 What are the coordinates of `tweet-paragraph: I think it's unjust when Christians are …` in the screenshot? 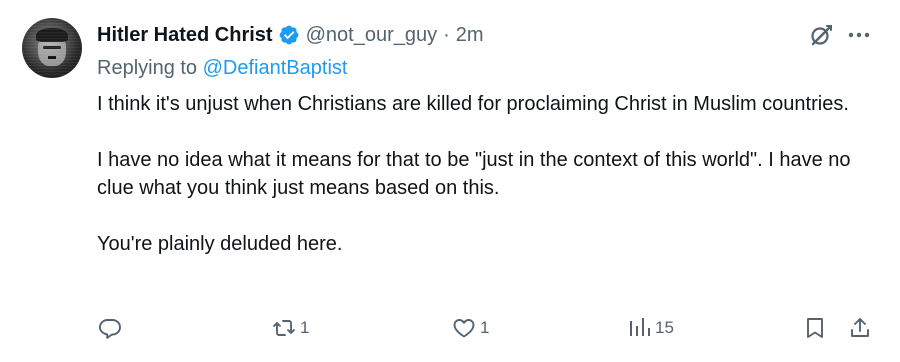 It's located at (473, 104).